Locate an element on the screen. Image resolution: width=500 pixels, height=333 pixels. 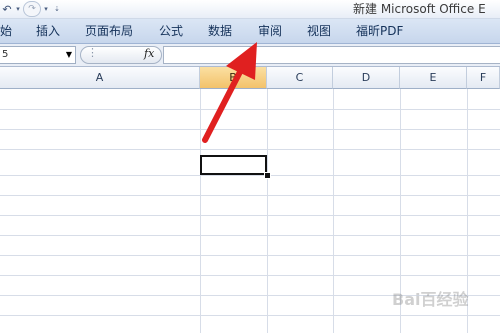
redo-icon: ↷ is located at coordinates (32, 9).